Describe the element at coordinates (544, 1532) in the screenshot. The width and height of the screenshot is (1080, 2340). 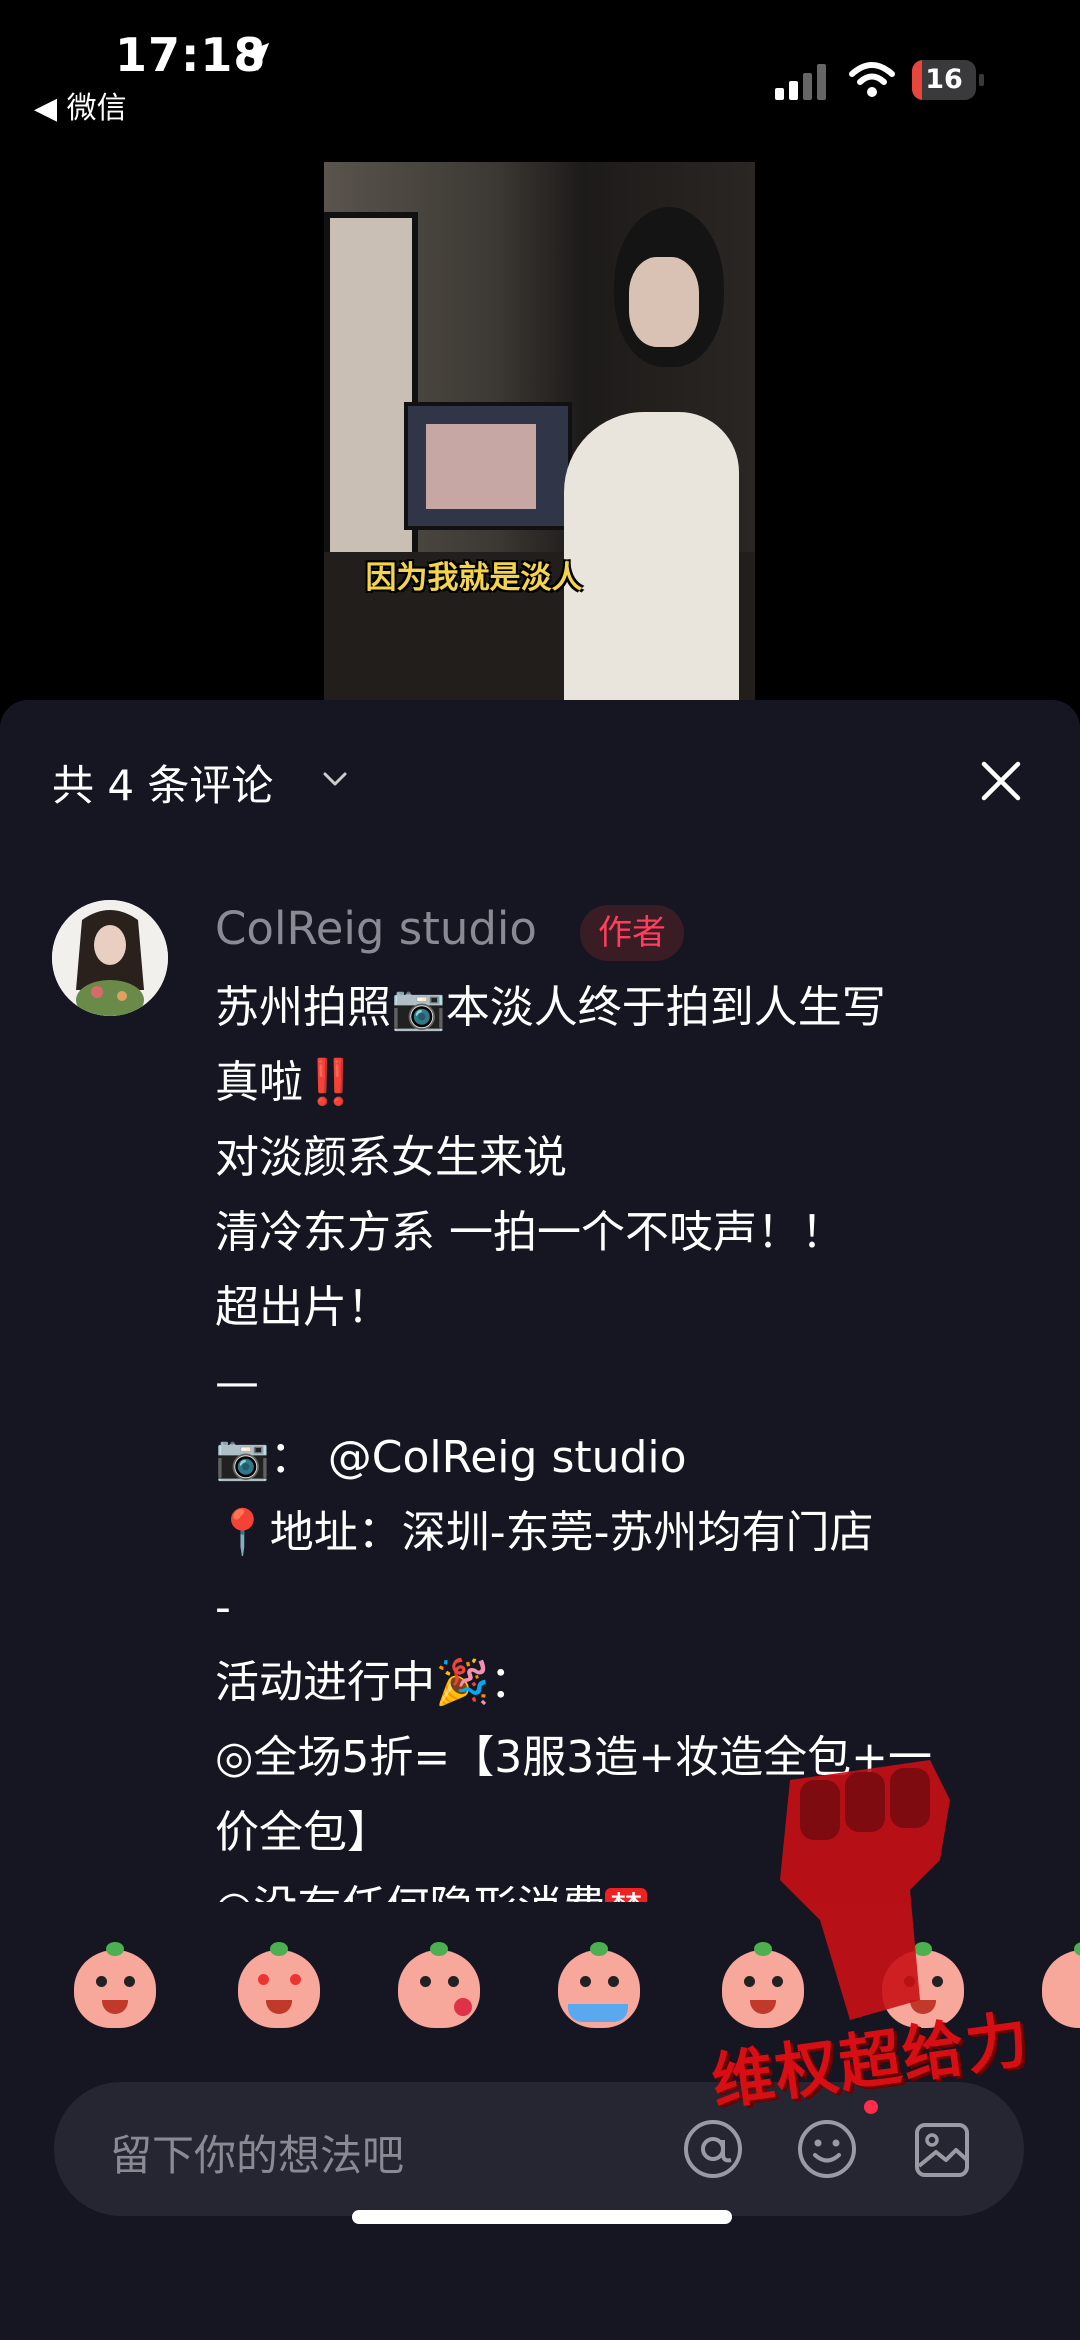
I see `comment-line: 📍地址：深圳-东莞-苏州均有门店` at that location.